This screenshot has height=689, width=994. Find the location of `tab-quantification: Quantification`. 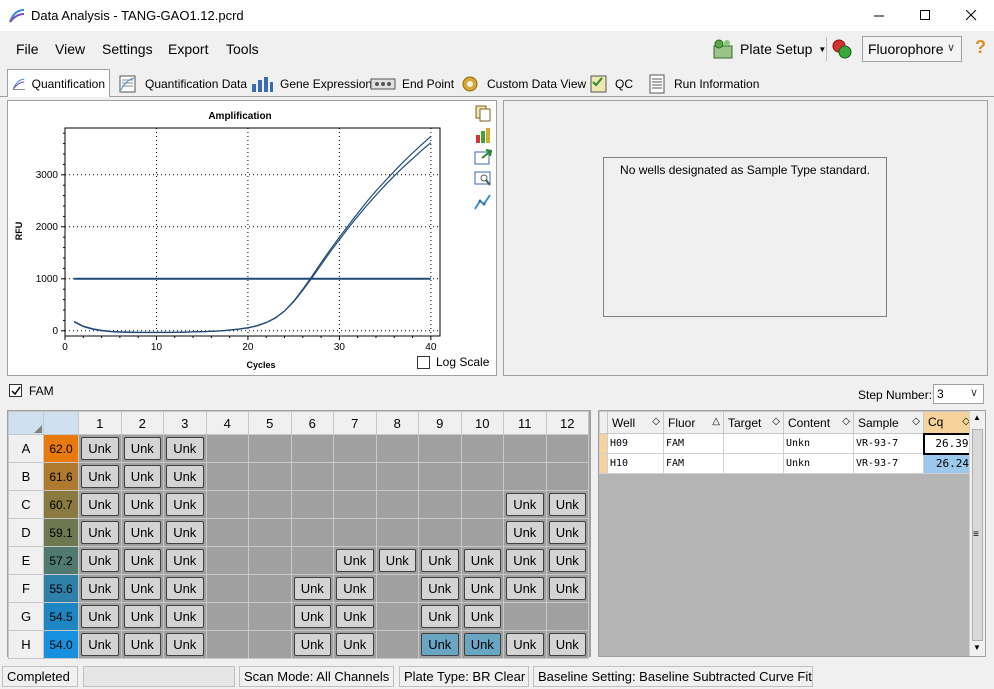

tab-quantification: Quantification is located at coordinates (58, 83).